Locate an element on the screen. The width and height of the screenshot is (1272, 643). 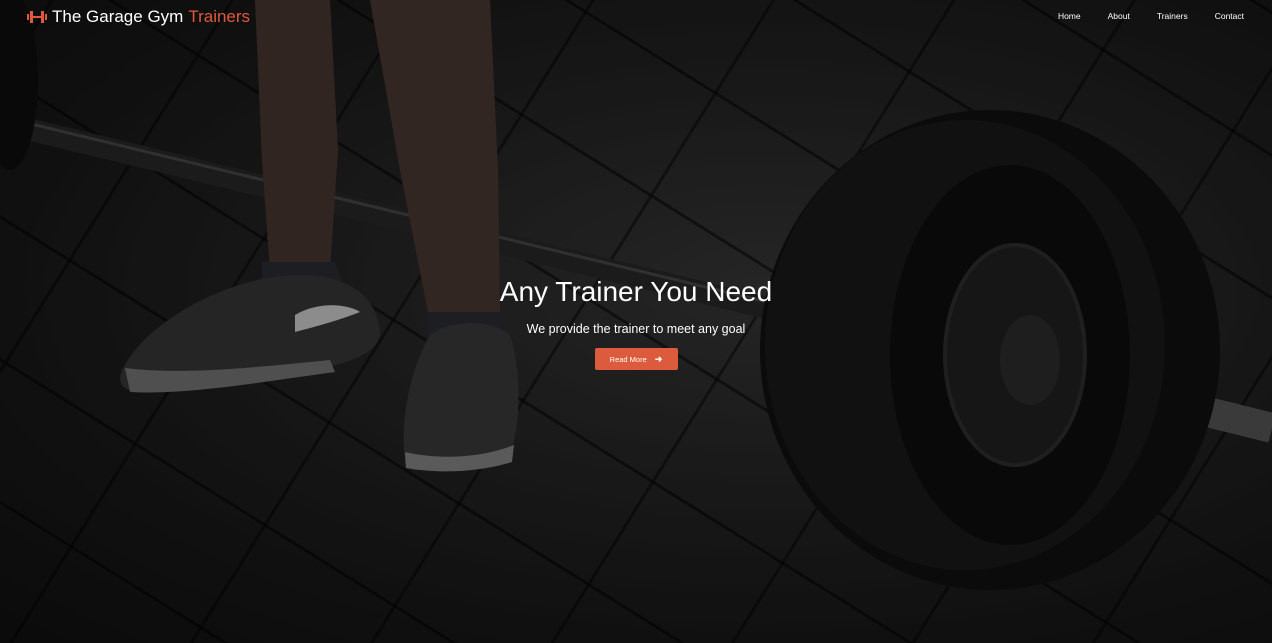
brand-name: The Garage Gym is located at coordinates (118, 16).